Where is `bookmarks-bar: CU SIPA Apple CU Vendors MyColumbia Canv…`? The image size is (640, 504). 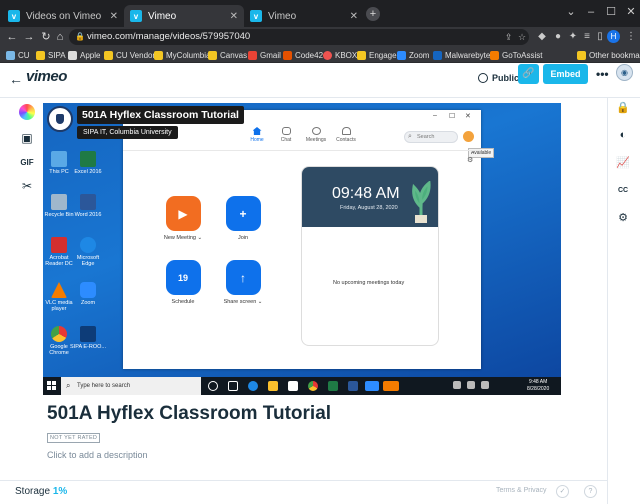
bookmarks-bar: CU SIPA Apple CU Vendors MyColumbia Canv… is located at coordinates (320, 55).